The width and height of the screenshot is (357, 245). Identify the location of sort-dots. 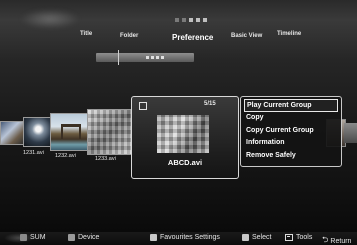
(155, 57).